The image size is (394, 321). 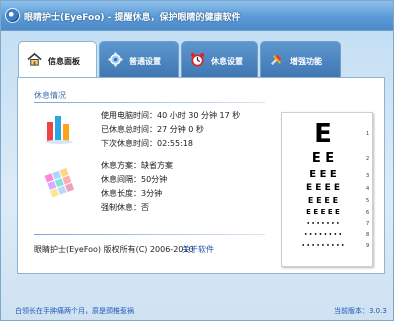 I want to click on copyright-text: 眼睛护士(EyeFoo) 版权所有(C) 2006-2010, so click(x=114, y=249).